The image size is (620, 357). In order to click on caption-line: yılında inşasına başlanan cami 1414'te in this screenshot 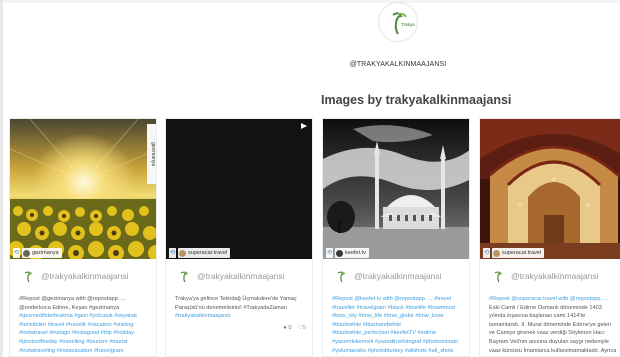, I will do `click(537, 316)`.